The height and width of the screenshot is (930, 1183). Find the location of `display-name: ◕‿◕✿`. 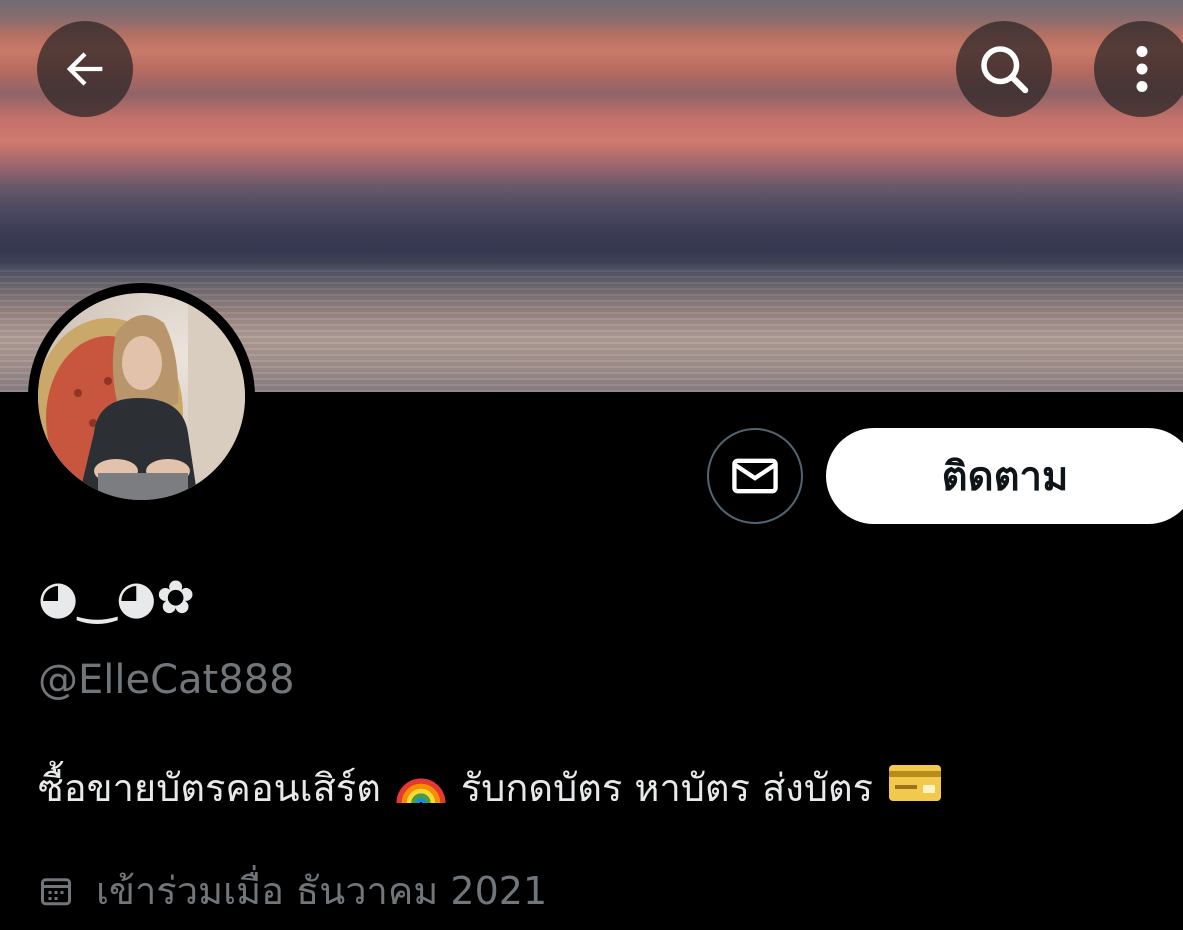

display-name: ◕‿◕✿ is located at coordinates (116, 597).